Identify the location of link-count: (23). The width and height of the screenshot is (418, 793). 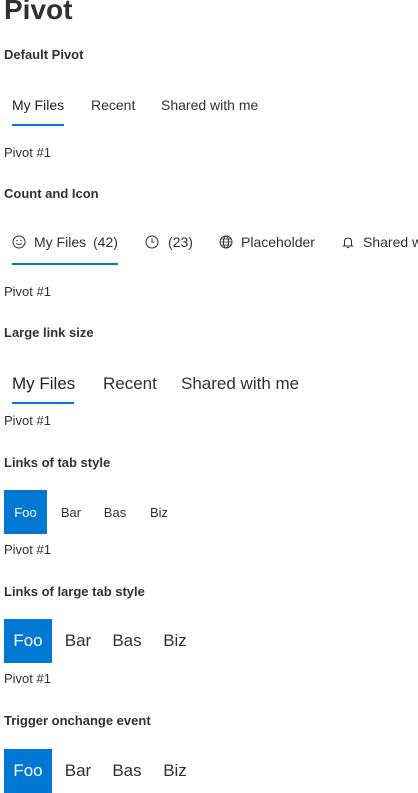
(180, 242).